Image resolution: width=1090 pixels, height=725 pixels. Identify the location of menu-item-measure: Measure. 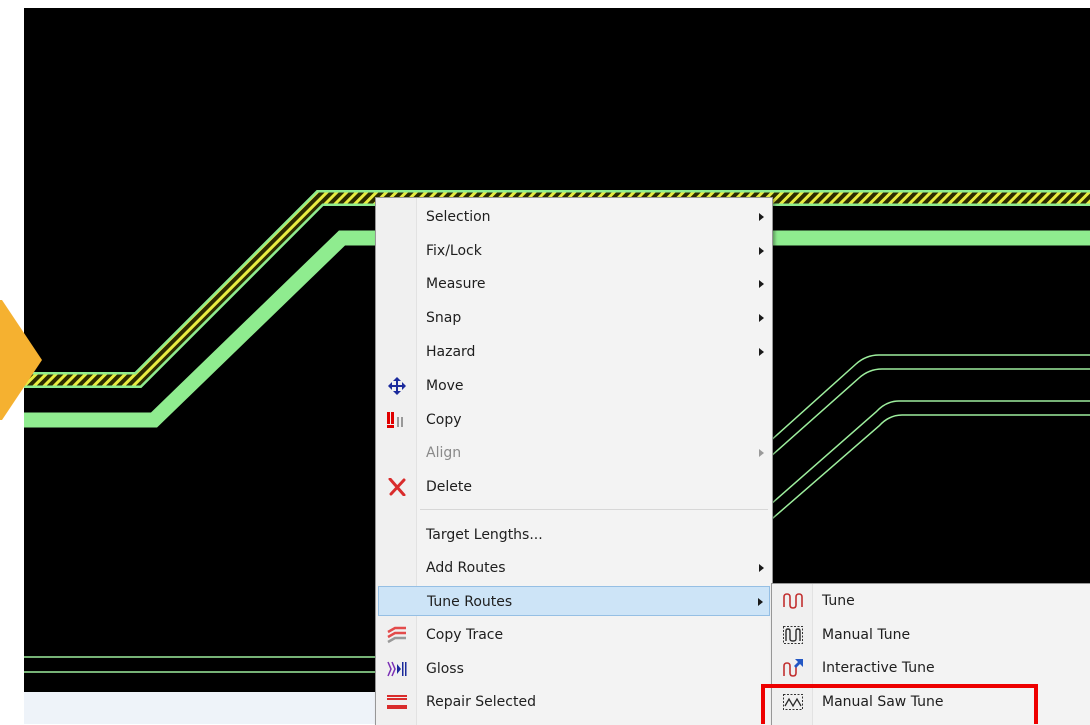
(574, 284).